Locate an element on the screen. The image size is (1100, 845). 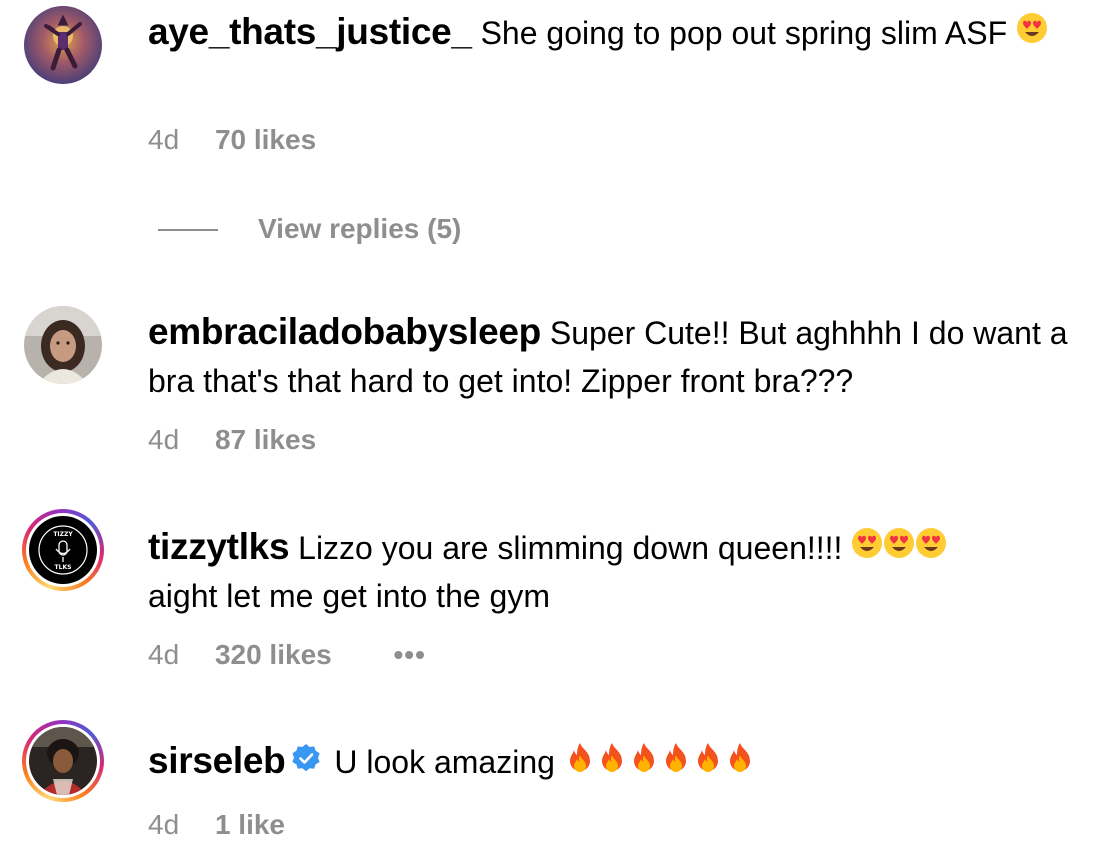
comment-meta: 4d 1 like is located at coordinates (216, 825).